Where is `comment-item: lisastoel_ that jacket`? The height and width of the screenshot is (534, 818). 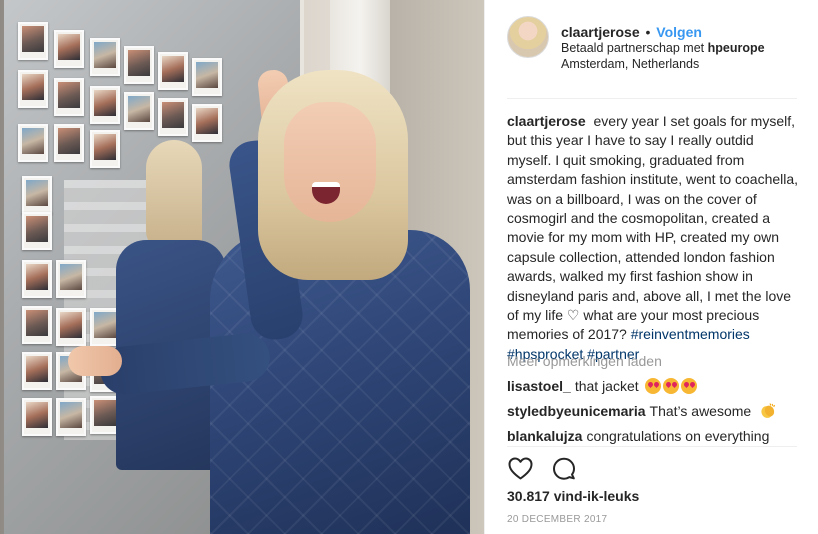
comment-item: lisastoel_ that jacket is located at coordinates (602, 386).